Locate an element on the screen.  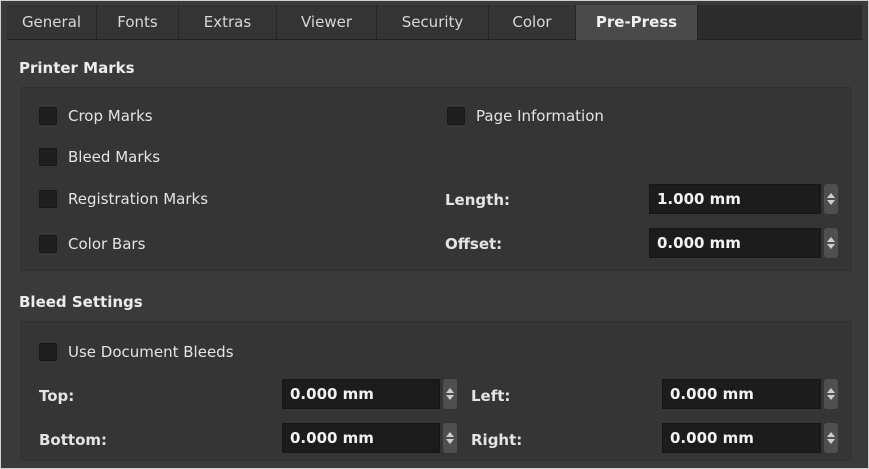
color-bars-checkbox-box is located at coordinates (48, 244).